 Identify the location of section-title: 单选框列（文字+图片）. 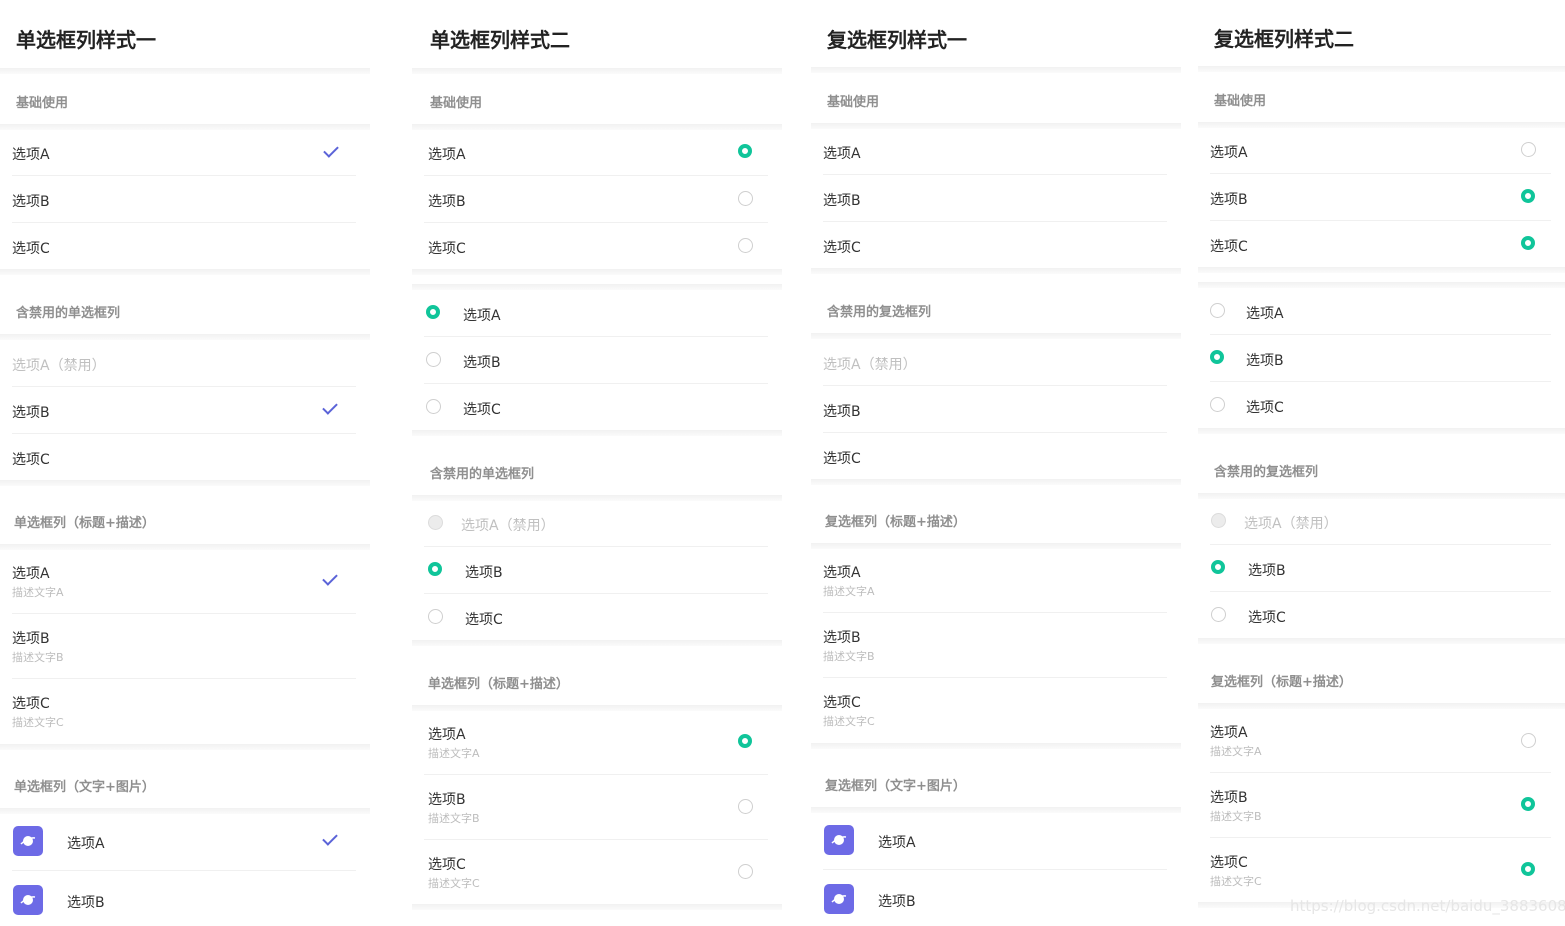
(84, 787).